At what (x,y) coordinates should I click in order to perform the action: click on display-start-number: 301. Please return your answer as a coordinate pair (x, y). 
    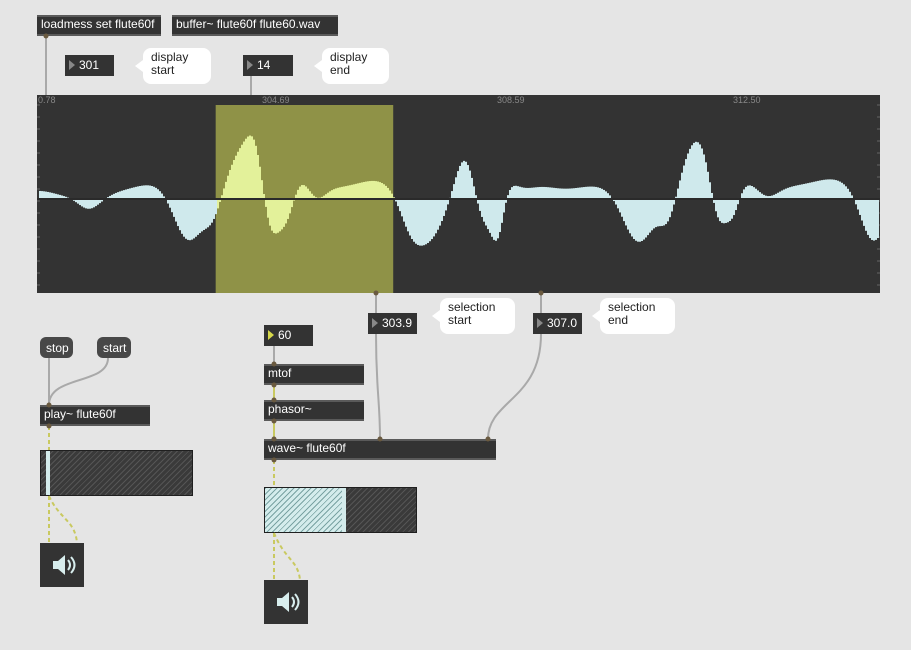
    Looking at the image, I should click on (89, 65).